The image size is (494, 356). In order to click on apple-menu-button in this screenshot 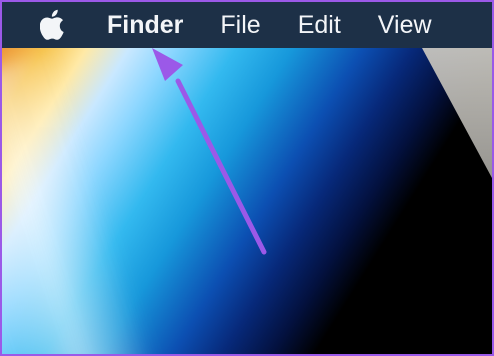, I will do `click(54, 25)`.